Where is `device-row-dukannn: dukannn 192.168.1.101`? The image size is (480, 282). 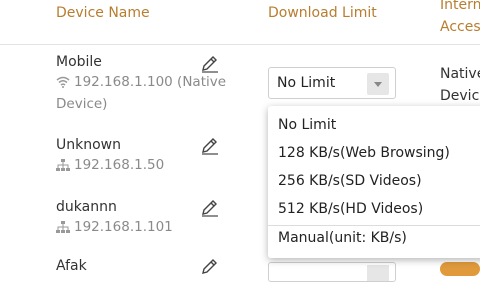
device-row-dukannn: dukannn 192.168.1.101 is located at coordinates (114, 218).